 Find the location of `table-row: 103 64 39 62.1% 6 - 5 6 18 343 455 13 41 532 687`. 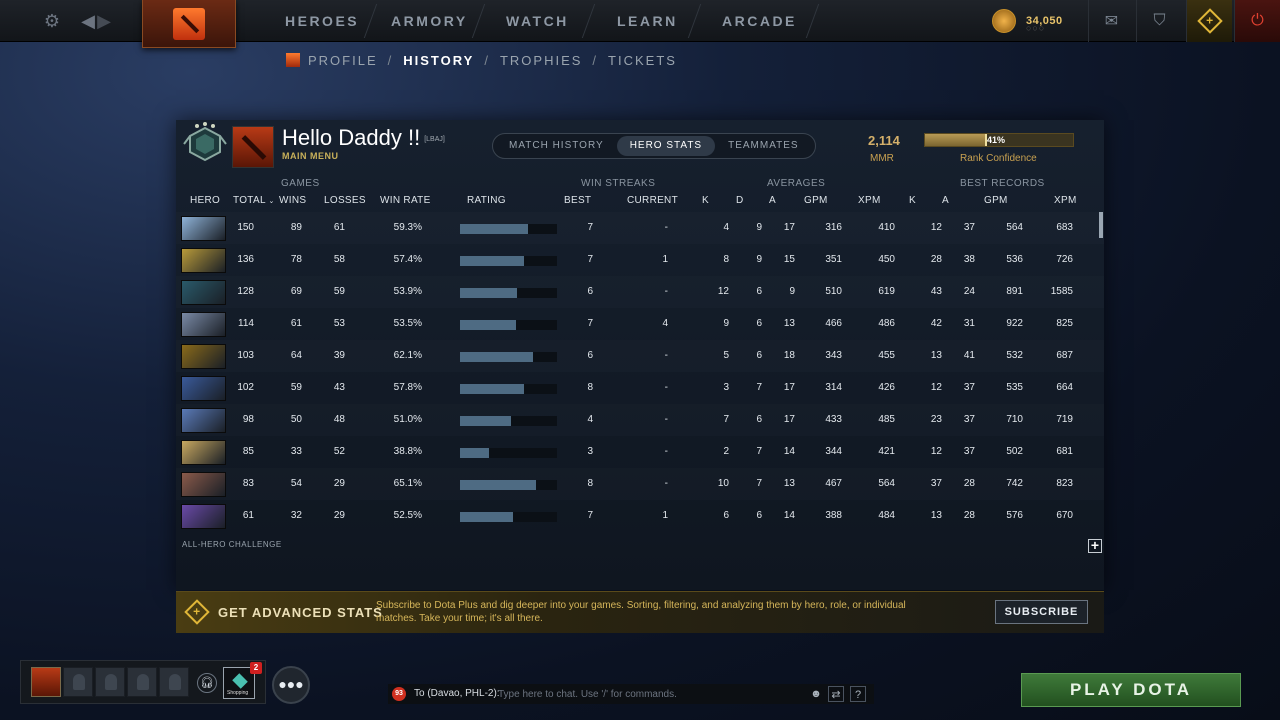

table-row: 103 64 39 62.1% 6 - 5 6 18 343 455 13 41 532 687 is located at coordinates (640, 356).